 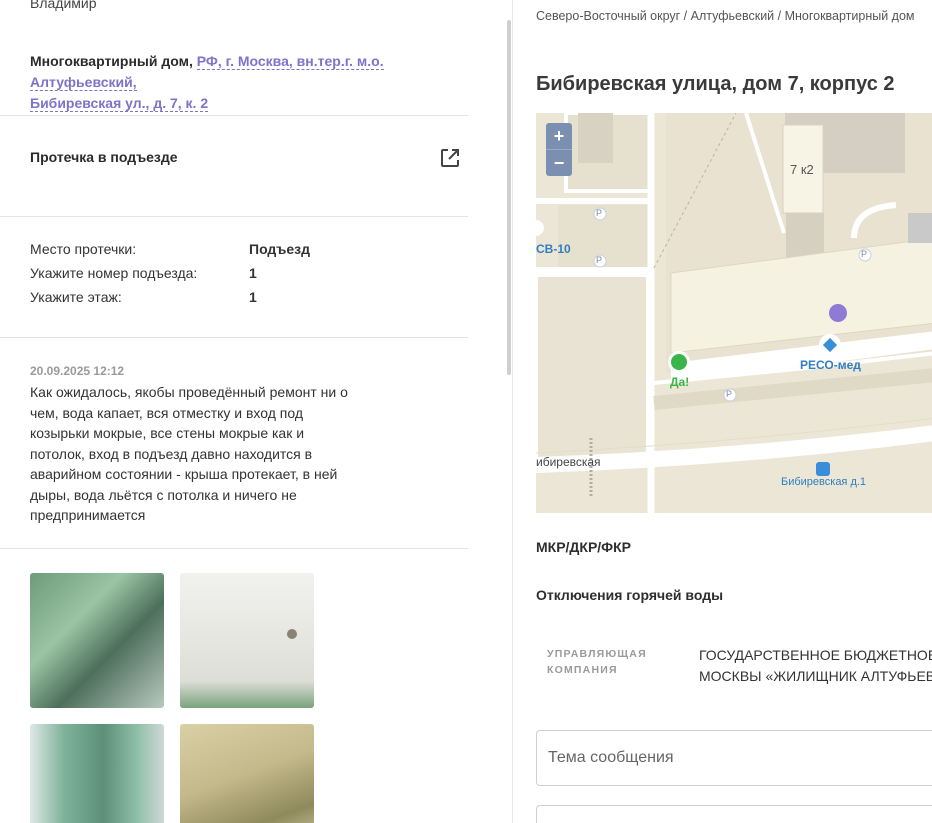 What do you see at coordinates (802, 169) in the screenshot?
I see `map-building-label: 7 к2` at bounding box center [802, 169].